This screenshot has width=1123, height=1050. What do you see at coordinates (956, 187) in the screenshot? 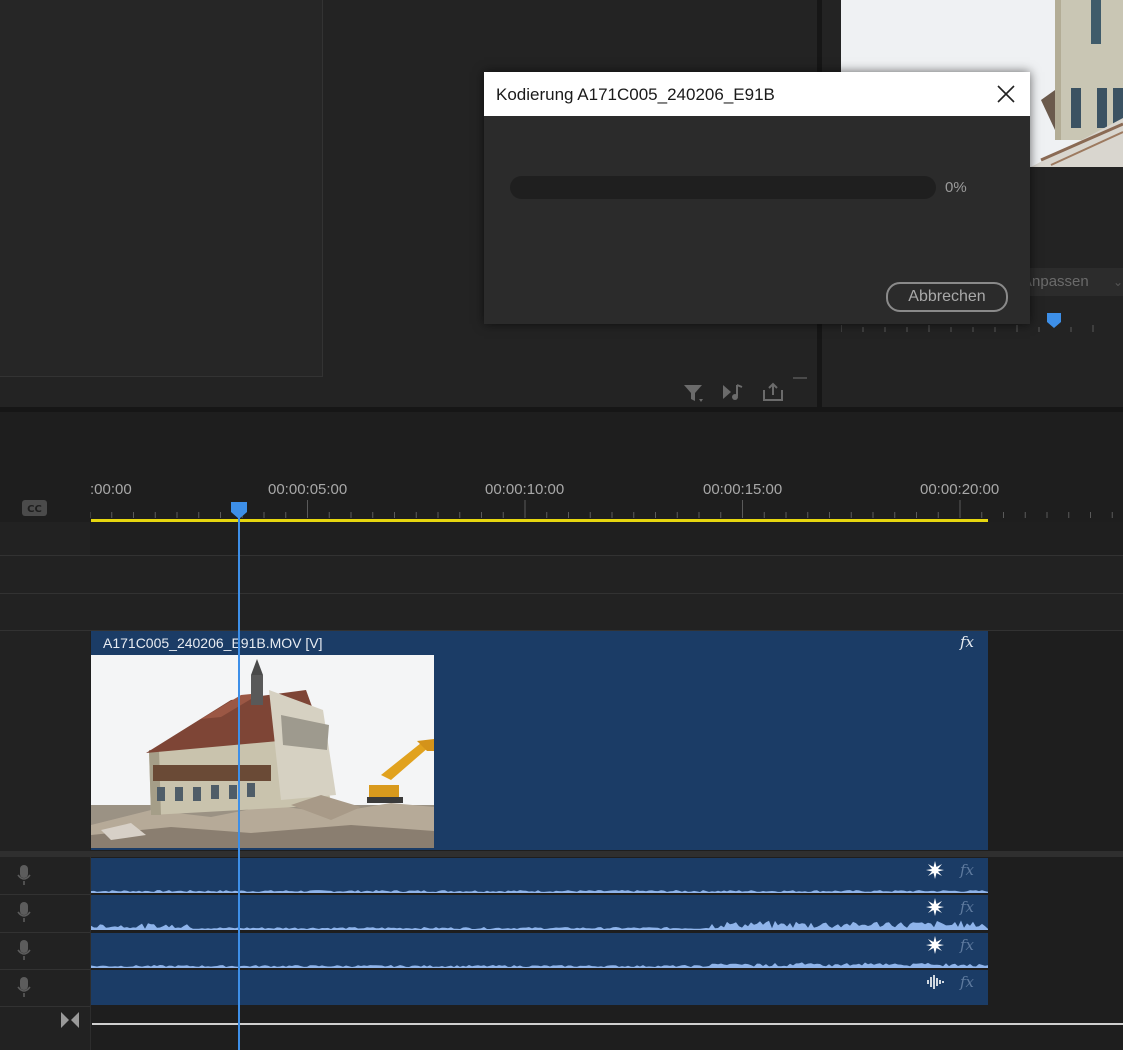
I see `progress-percent-label: 0%` at bounding box center [956, 187].